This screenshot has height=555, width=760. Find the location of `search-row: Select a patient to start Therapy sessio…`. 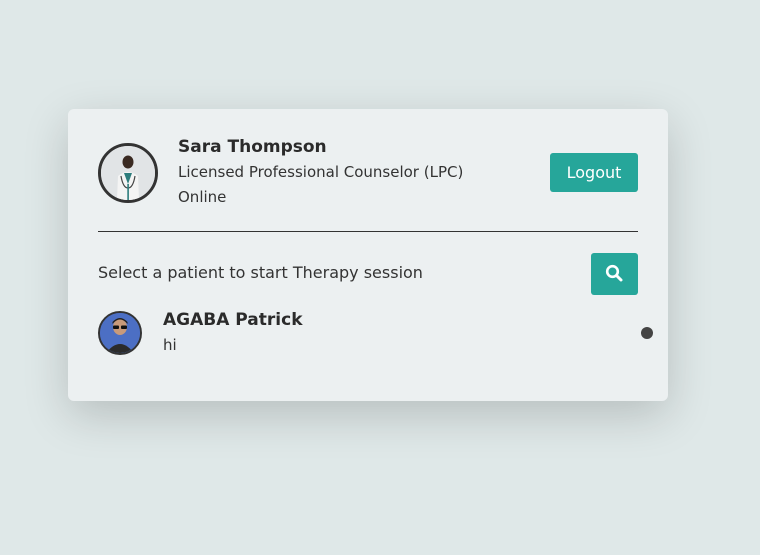

search-row: Select a patient to start Therapy sessio… is located at coordinates (368, 264).